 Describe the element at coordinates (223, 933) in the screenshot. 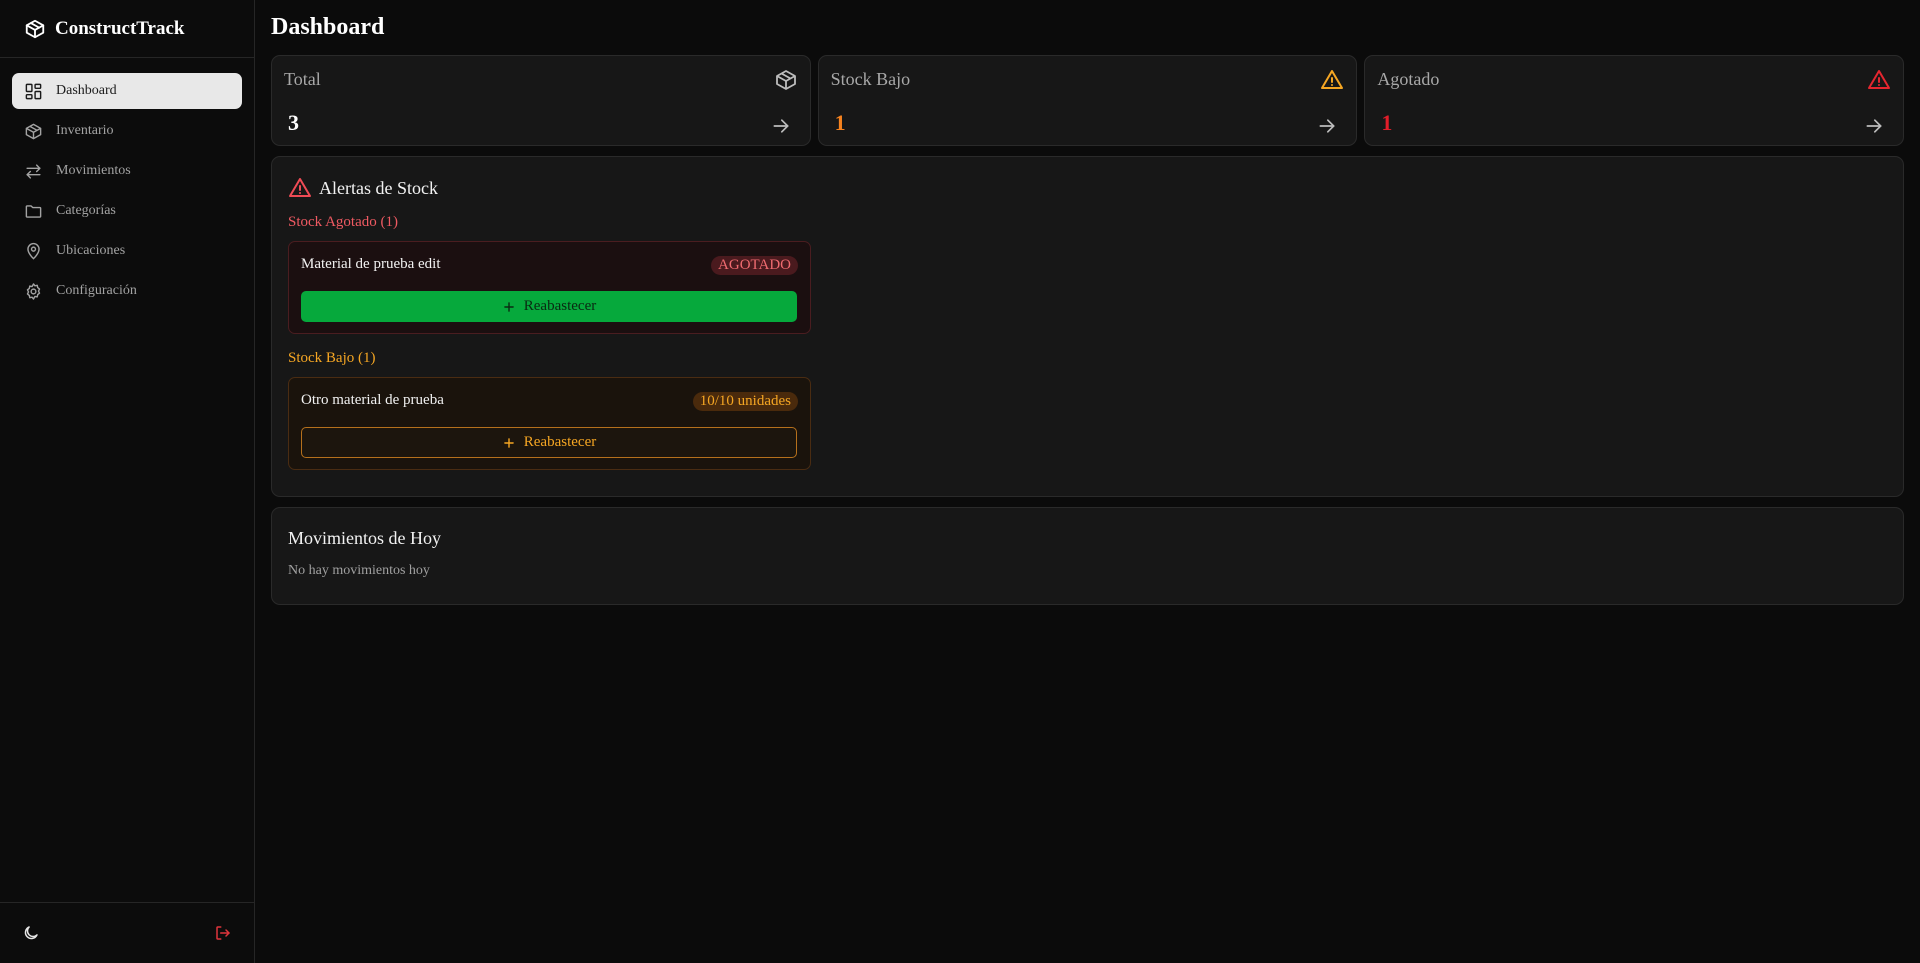

I see `logout-icon` at that location.